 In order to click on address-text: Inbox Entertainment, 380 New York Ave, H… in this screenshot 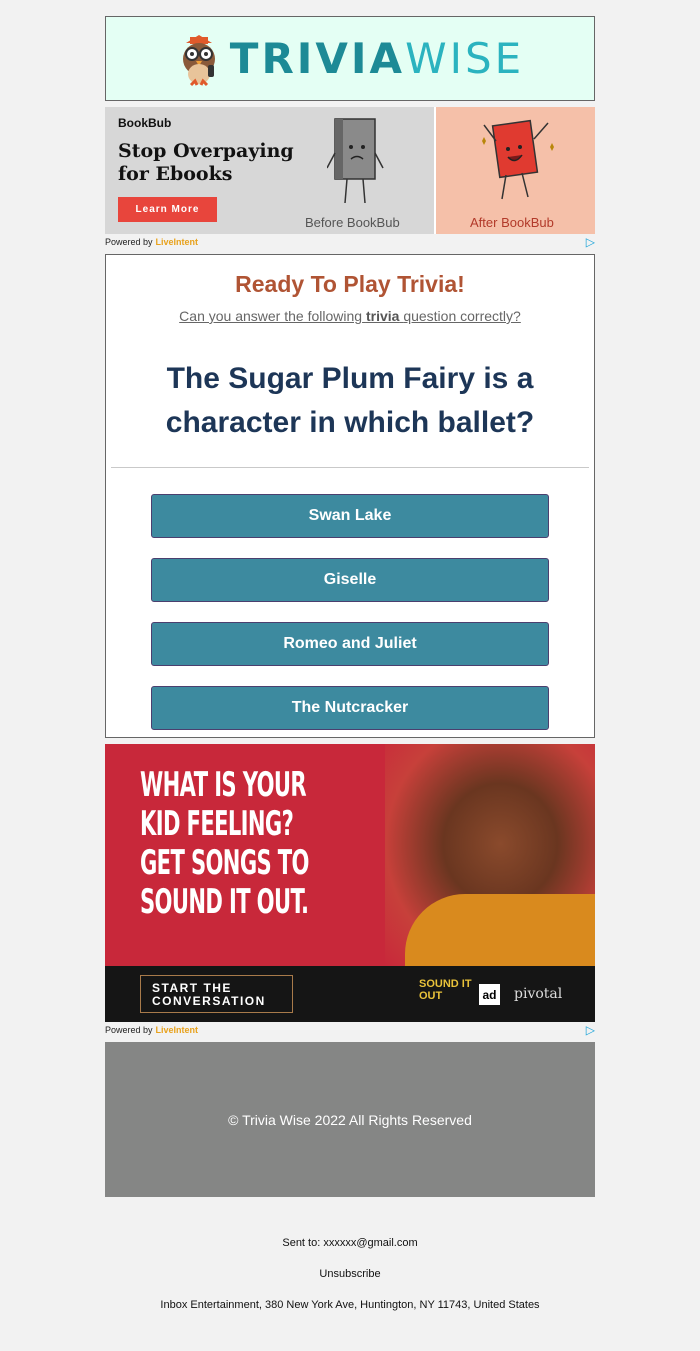, I will do `click(350, 1305)`.